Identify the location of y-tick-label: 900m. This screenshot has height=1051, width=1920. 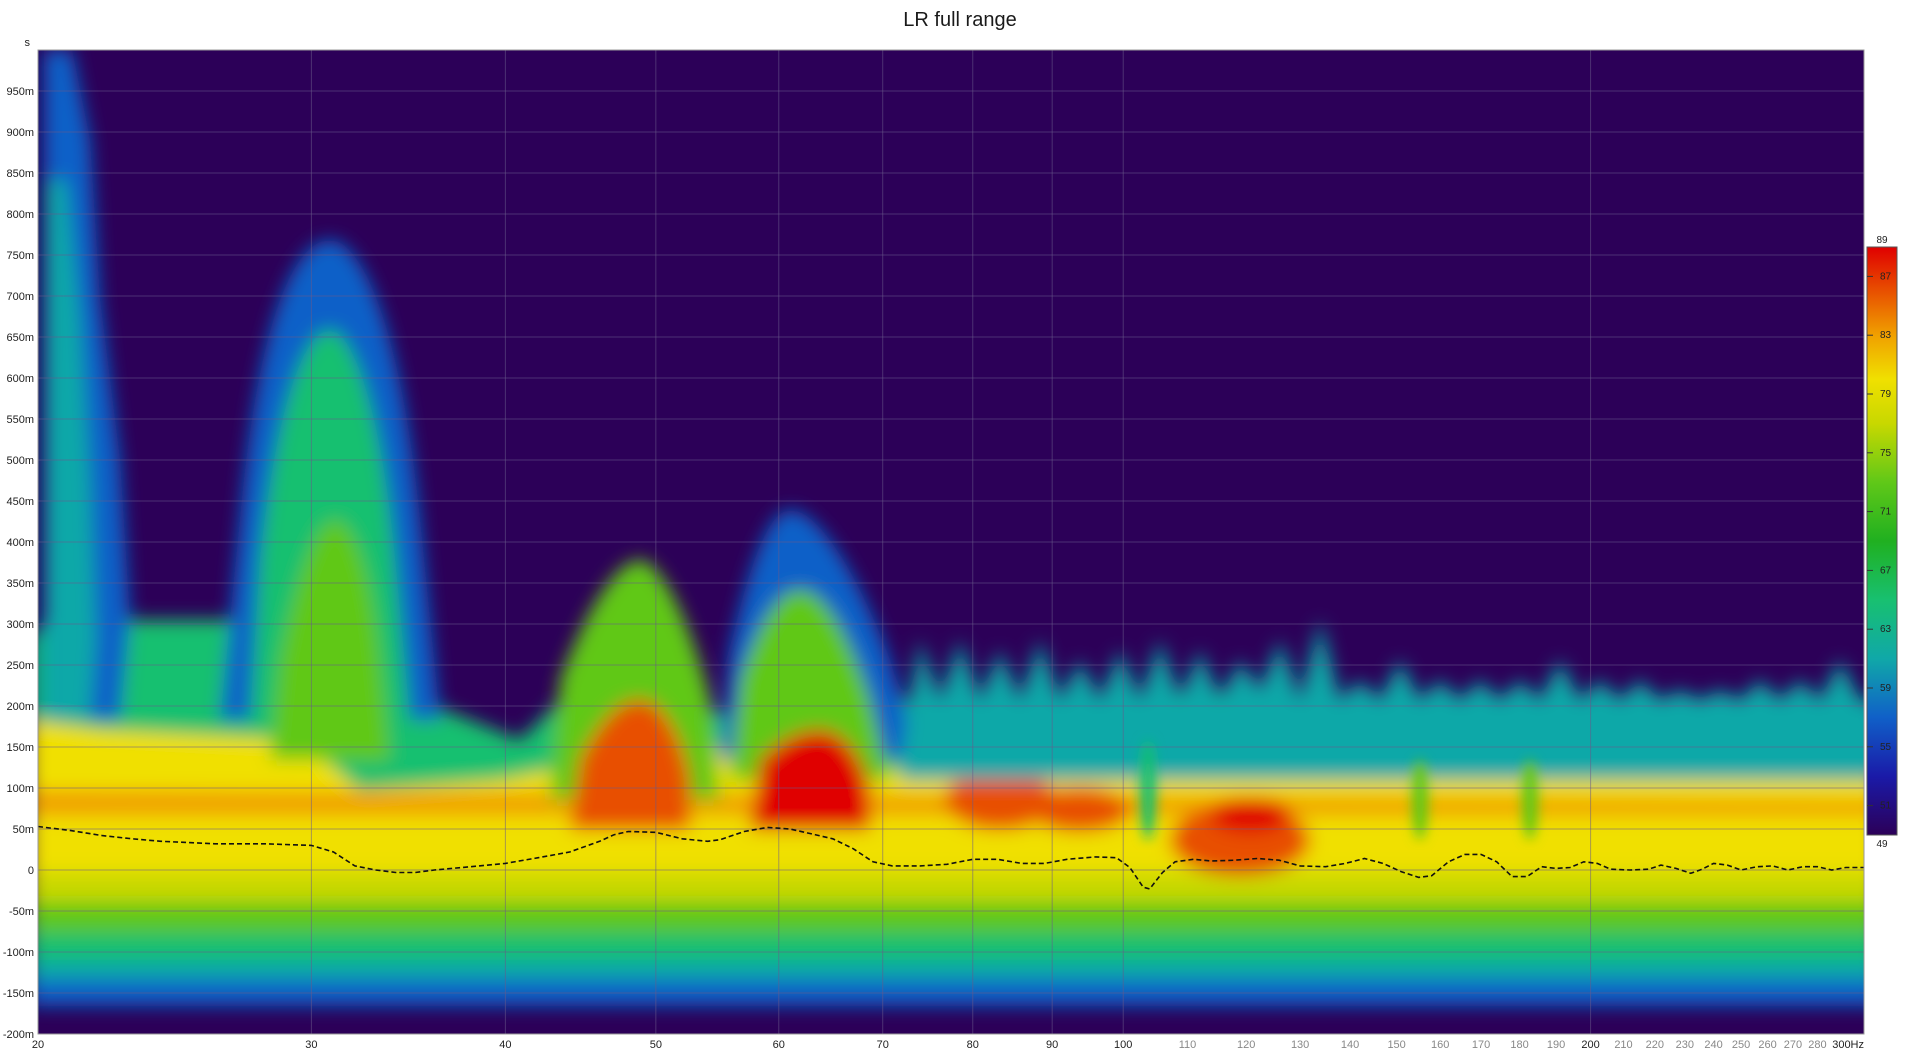
(20, 133).